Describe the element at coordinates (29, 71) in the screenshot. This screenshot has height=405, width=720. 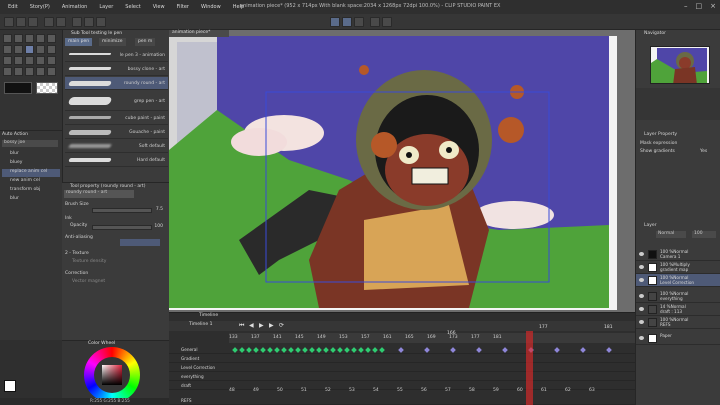
I see `frame-tool-icon` at that location.